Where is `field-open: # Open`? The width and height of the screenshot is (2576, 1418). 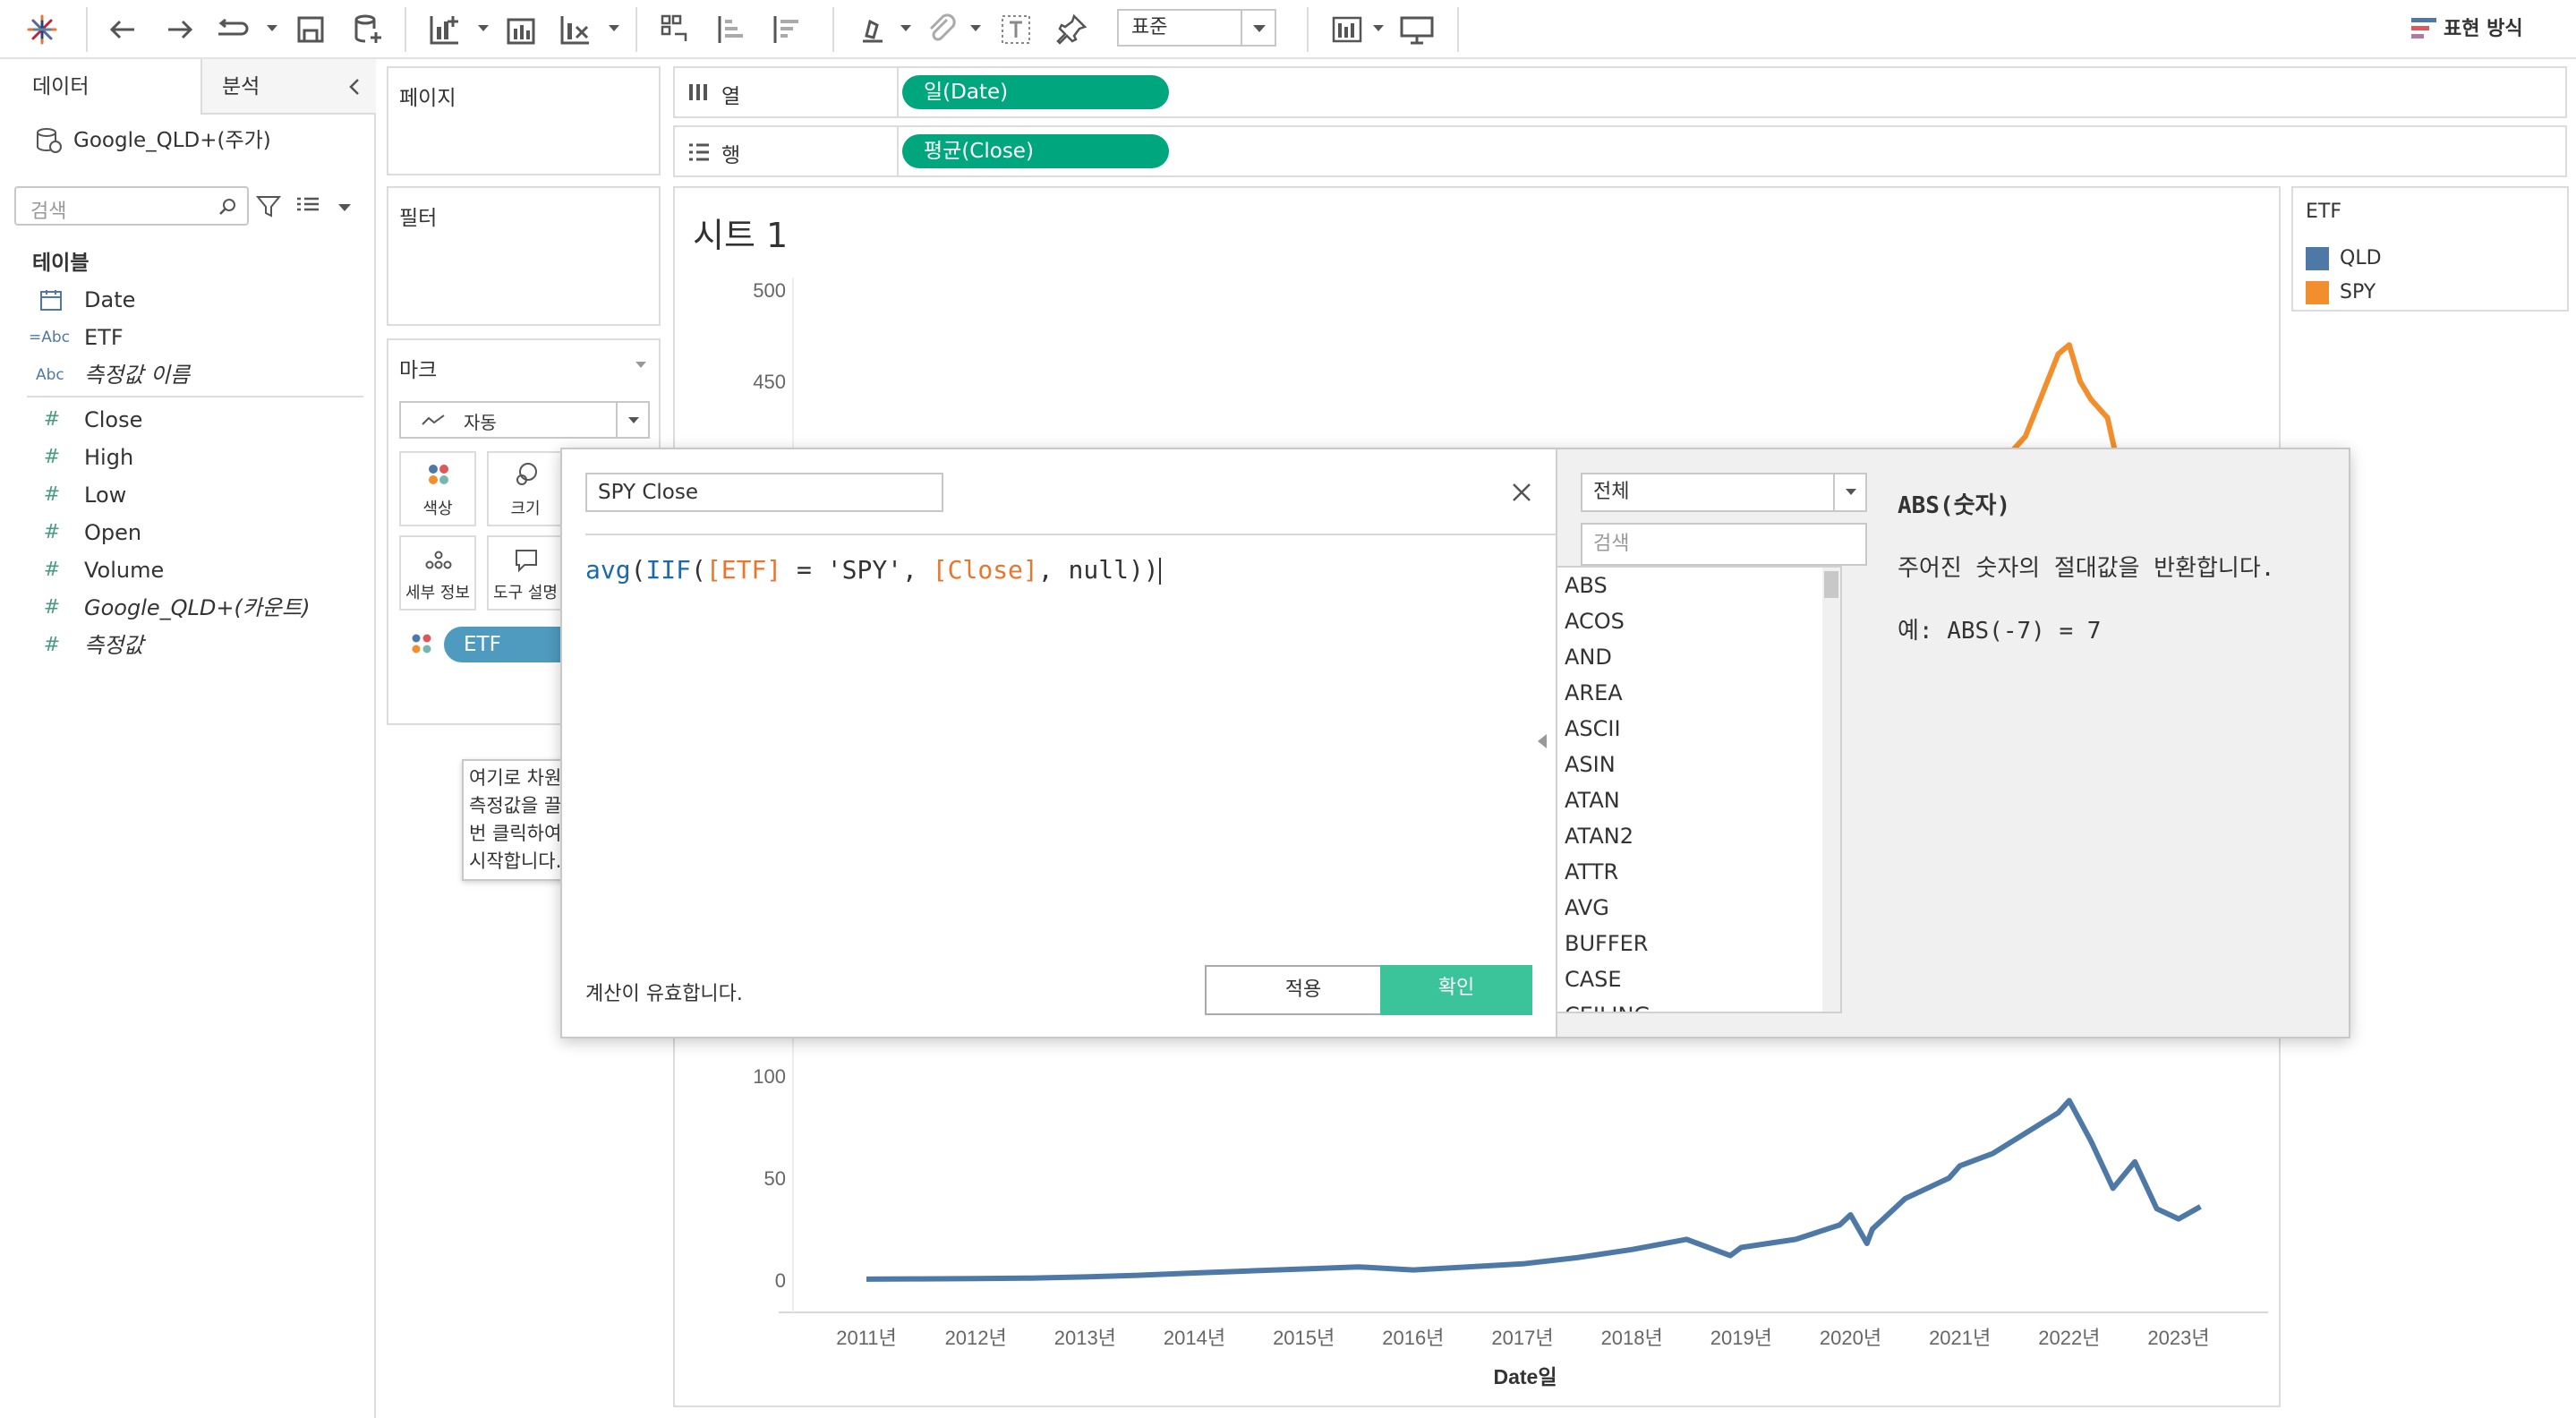
field-open: # Open is located at coordinates (183, 533).